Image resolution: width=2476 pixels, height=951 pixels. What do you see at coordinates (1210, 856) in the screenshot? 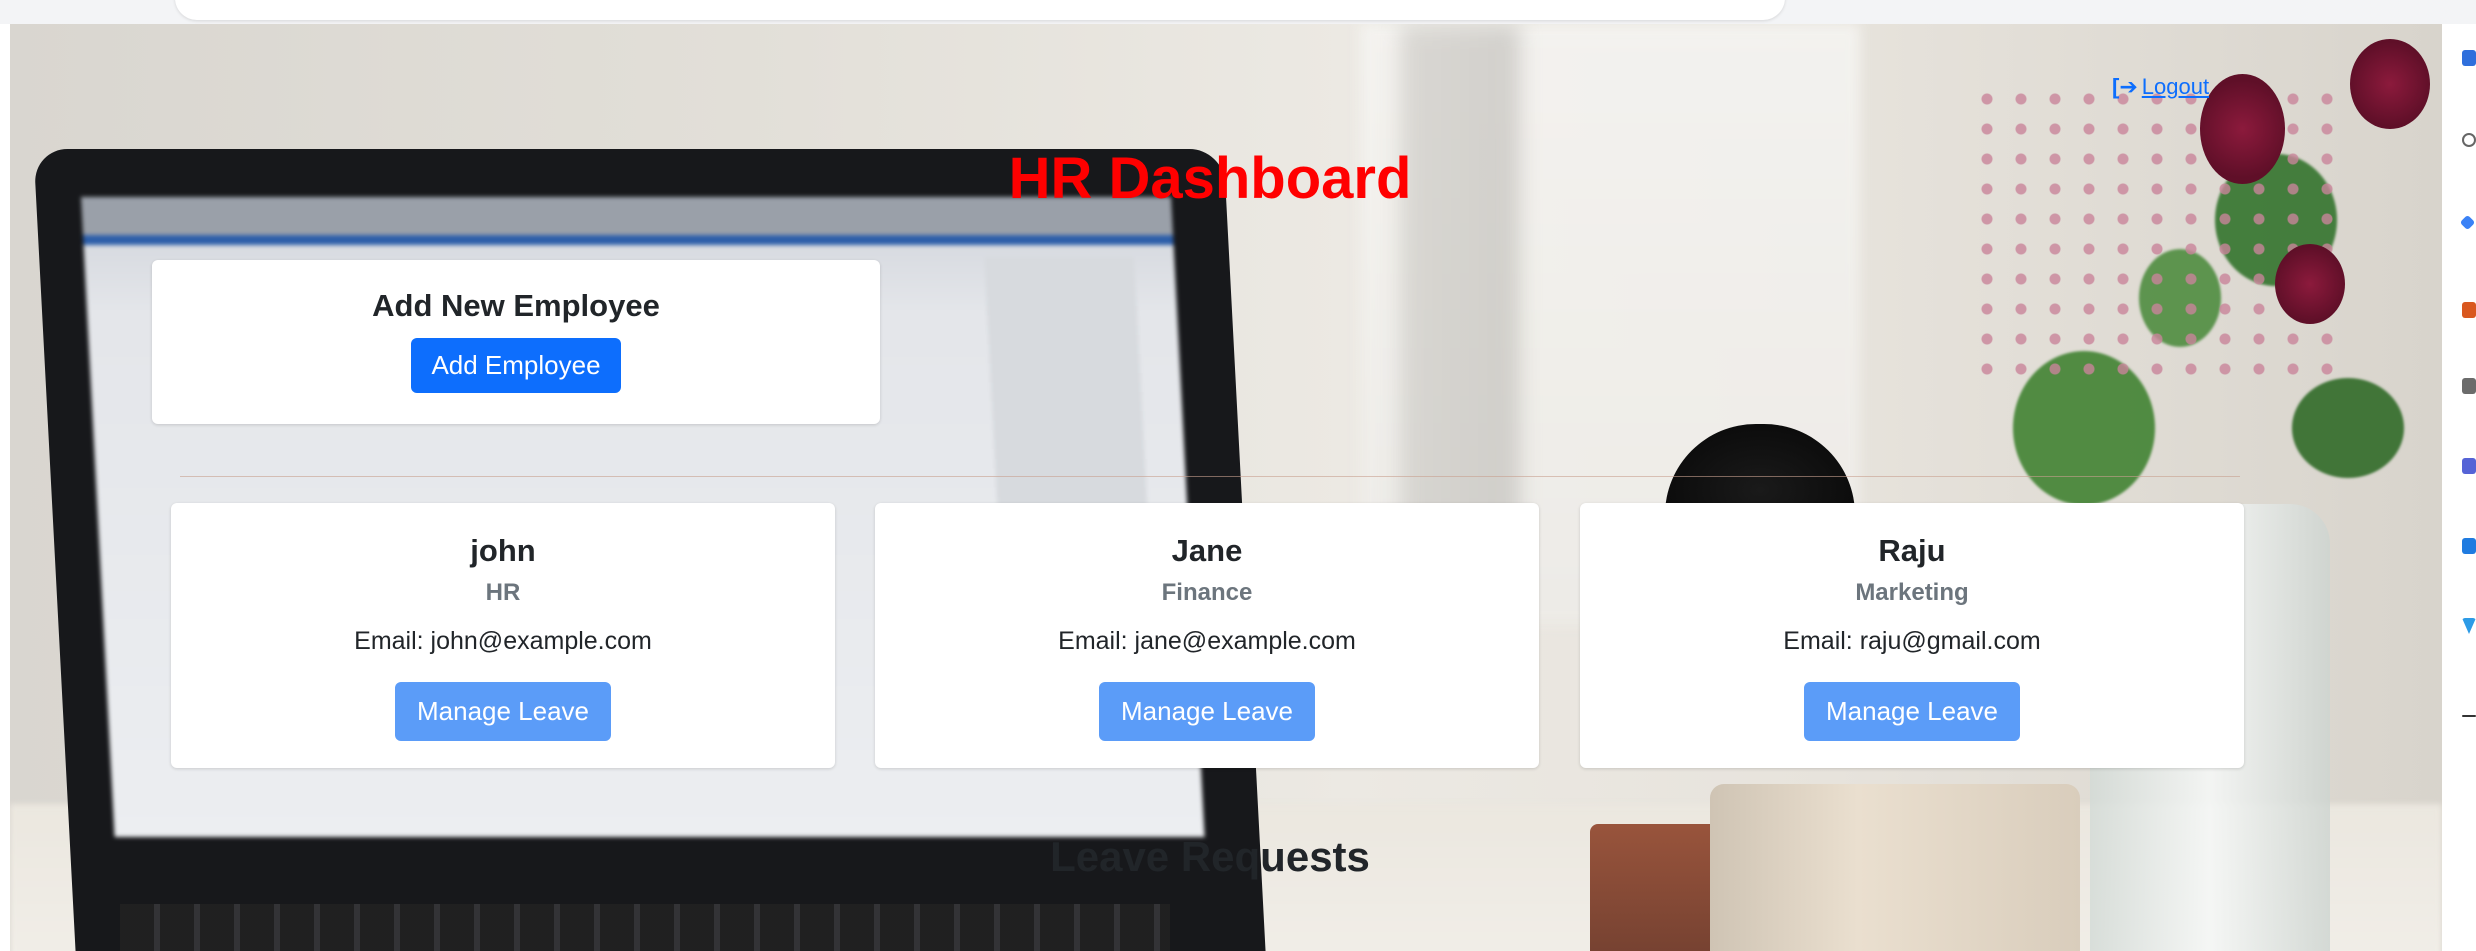
I see `leave-requests-heading: Leave Requests` at bounding box center [1210, 856].